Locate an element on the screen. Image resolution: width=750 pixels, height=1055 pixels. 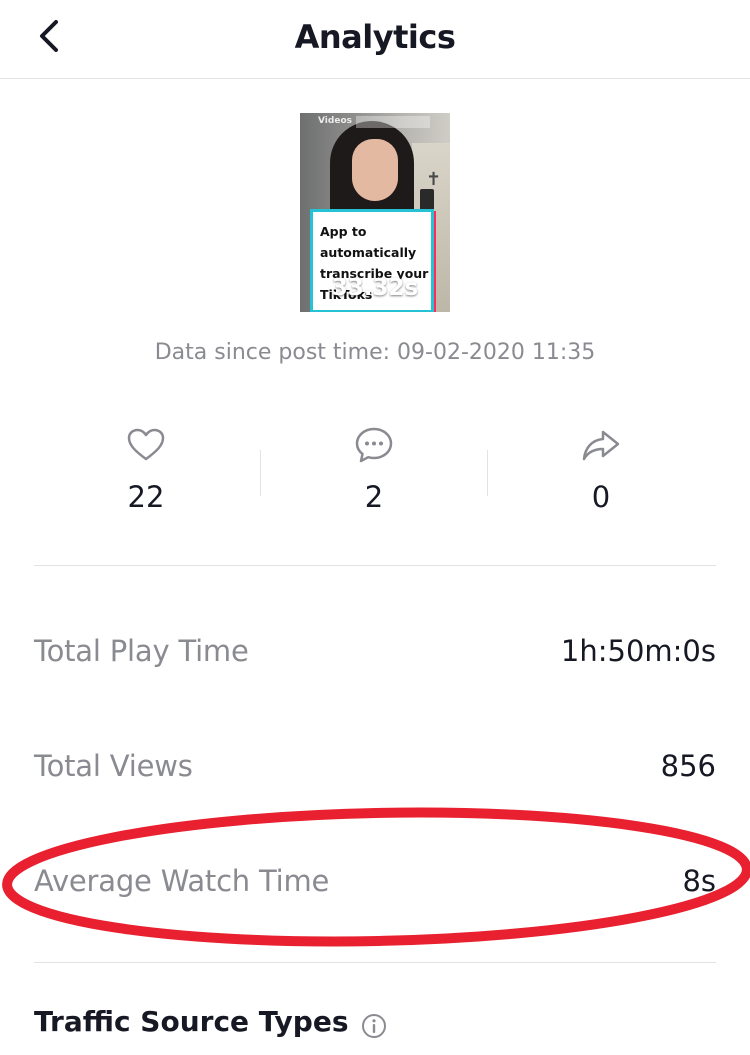
thumbnail-cross: ✝ is located at coordinates (434, 179).